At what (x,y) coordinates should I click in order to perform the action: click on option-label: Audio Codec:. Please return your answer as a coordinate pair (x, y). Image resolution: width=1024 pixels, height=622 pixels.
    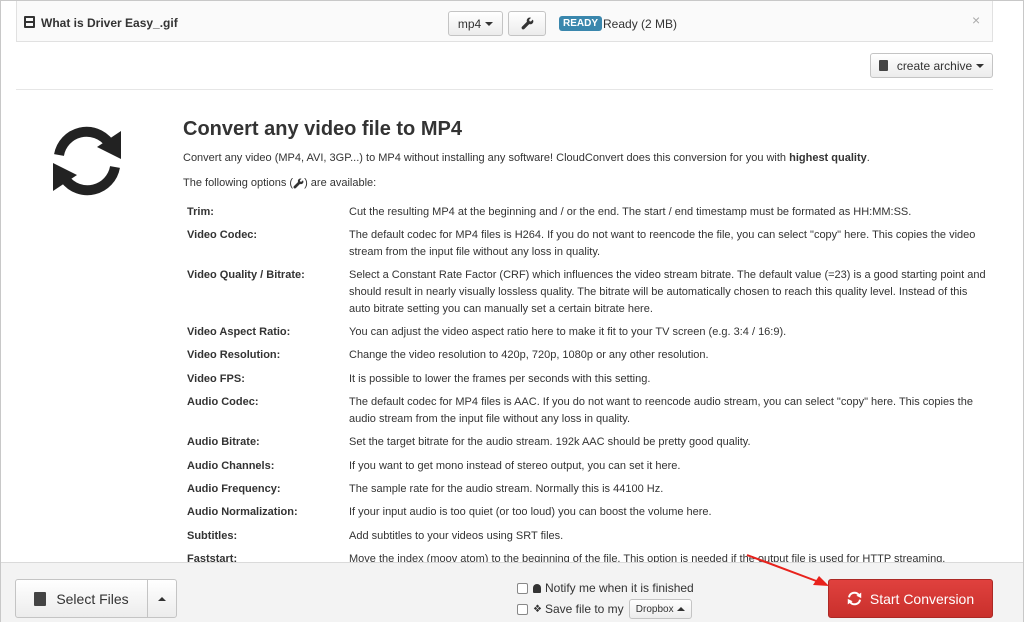
    Looking at the image, I should click on (223, 402).